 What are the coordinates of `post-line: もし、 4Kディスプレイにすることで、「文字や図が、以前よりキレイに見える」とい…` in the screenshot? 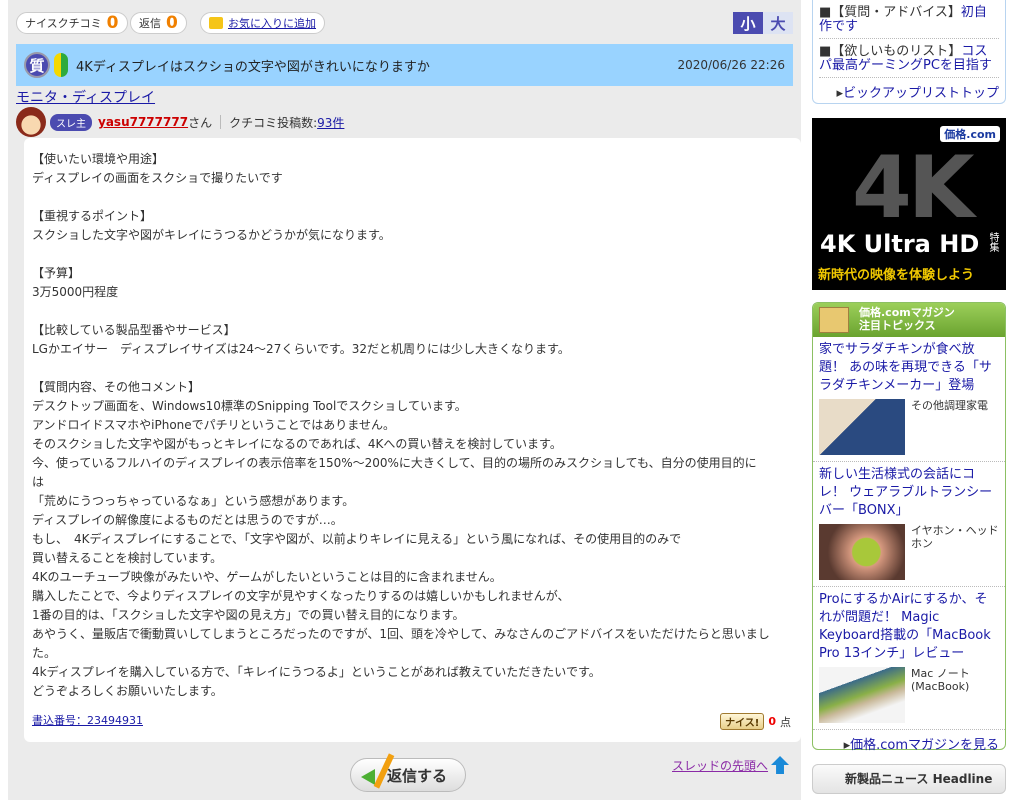 It's located at (357, 539).